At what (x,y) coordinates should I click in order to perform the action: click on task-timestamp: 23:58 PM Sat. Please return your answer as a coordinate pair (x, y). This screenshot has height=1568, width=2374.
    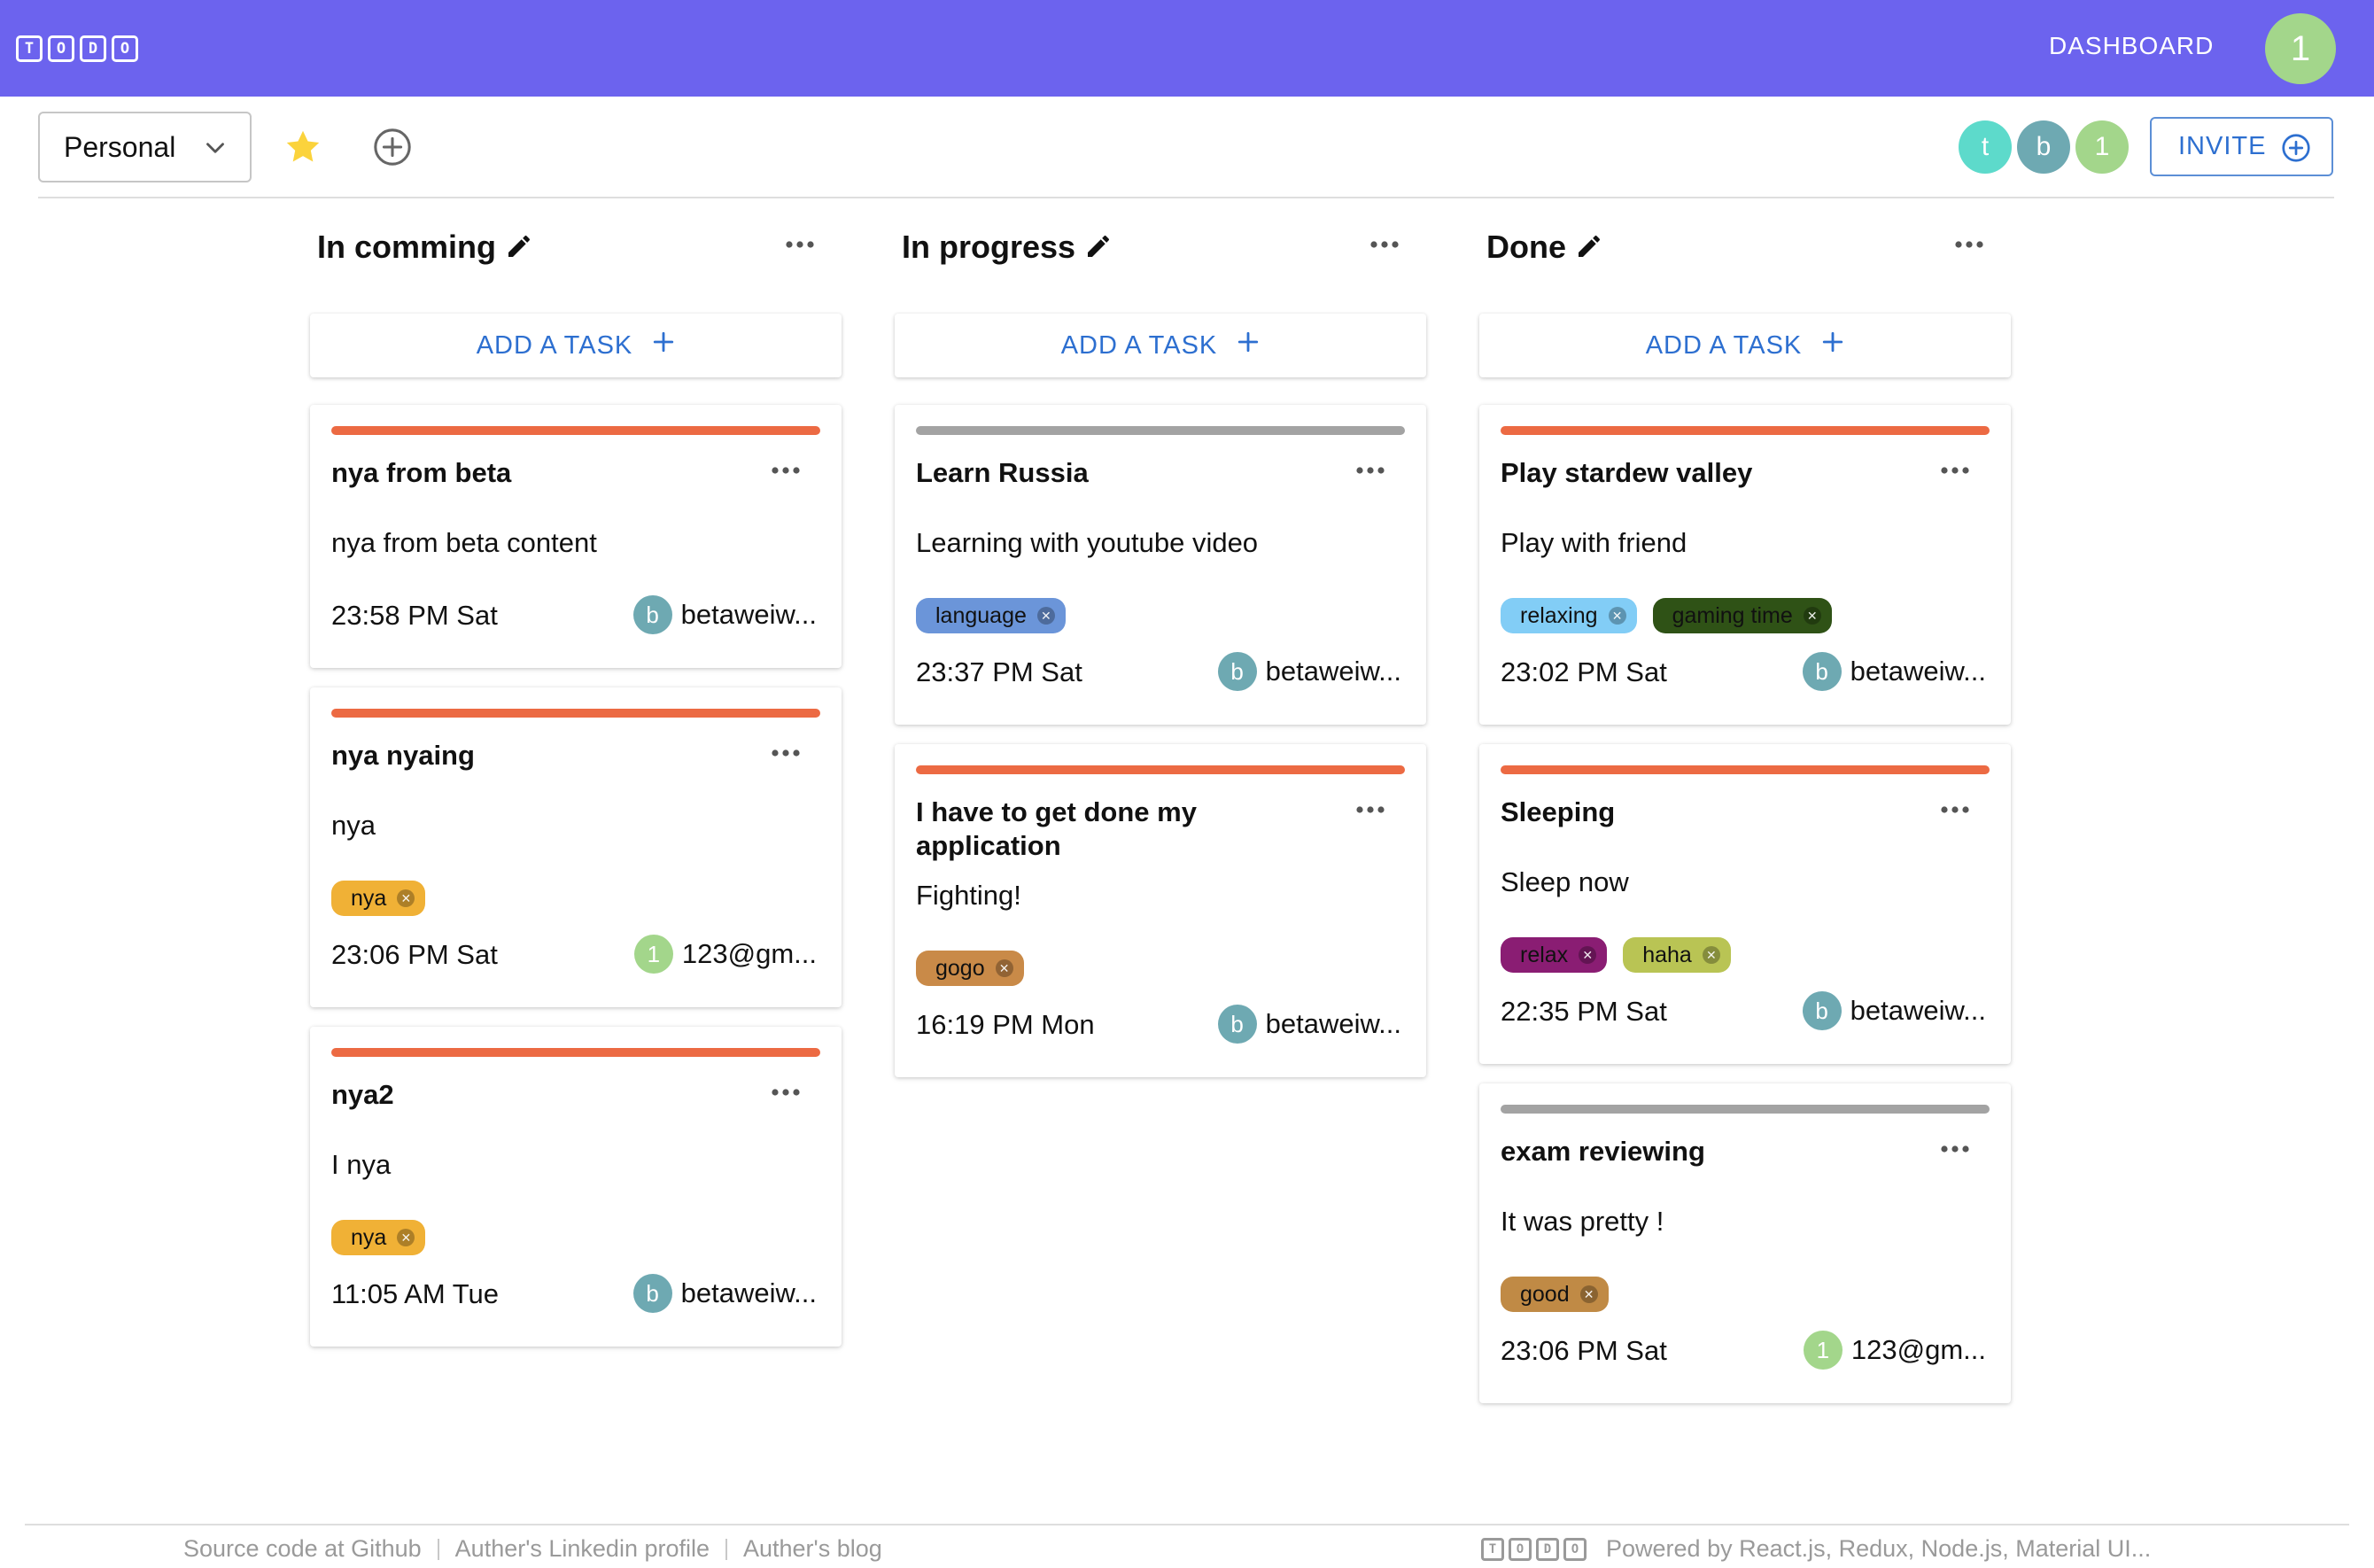
    Looking at the image, I should click on (414, 615).